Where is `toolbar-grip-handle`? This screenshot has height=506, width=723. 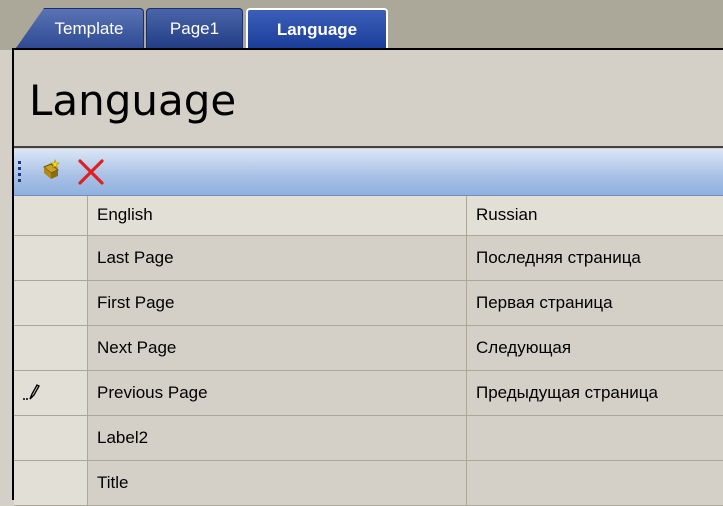
toolbar-grip-handle is located at coordinates (19, 172).